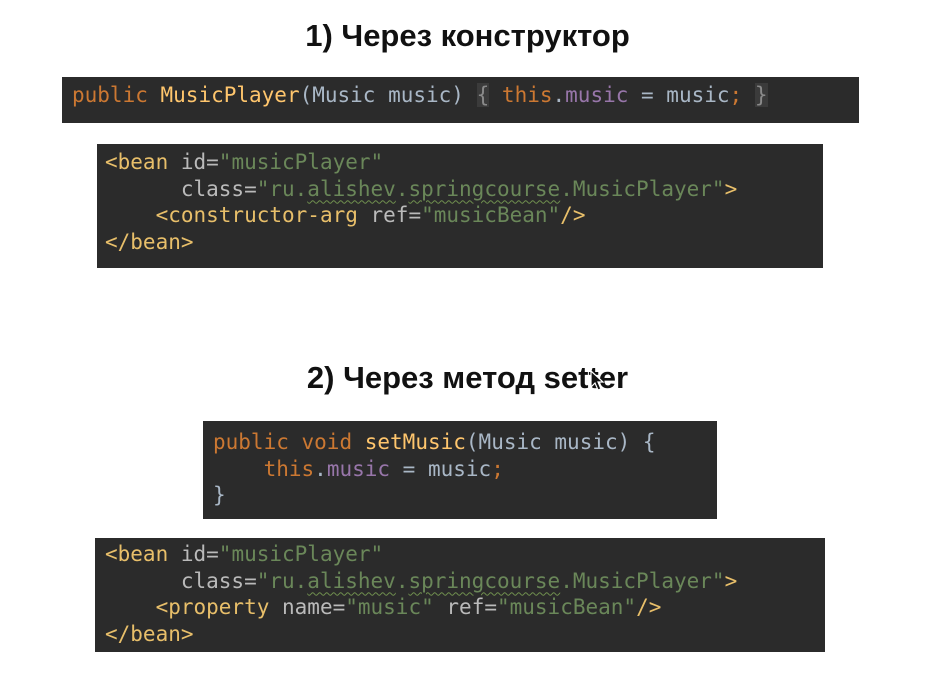 The image size is (935, 685). What do you see at coordinates (230, 95) in the screenshot?
I see `code-token: MusicPlayer` at bounding box center [230, 95].